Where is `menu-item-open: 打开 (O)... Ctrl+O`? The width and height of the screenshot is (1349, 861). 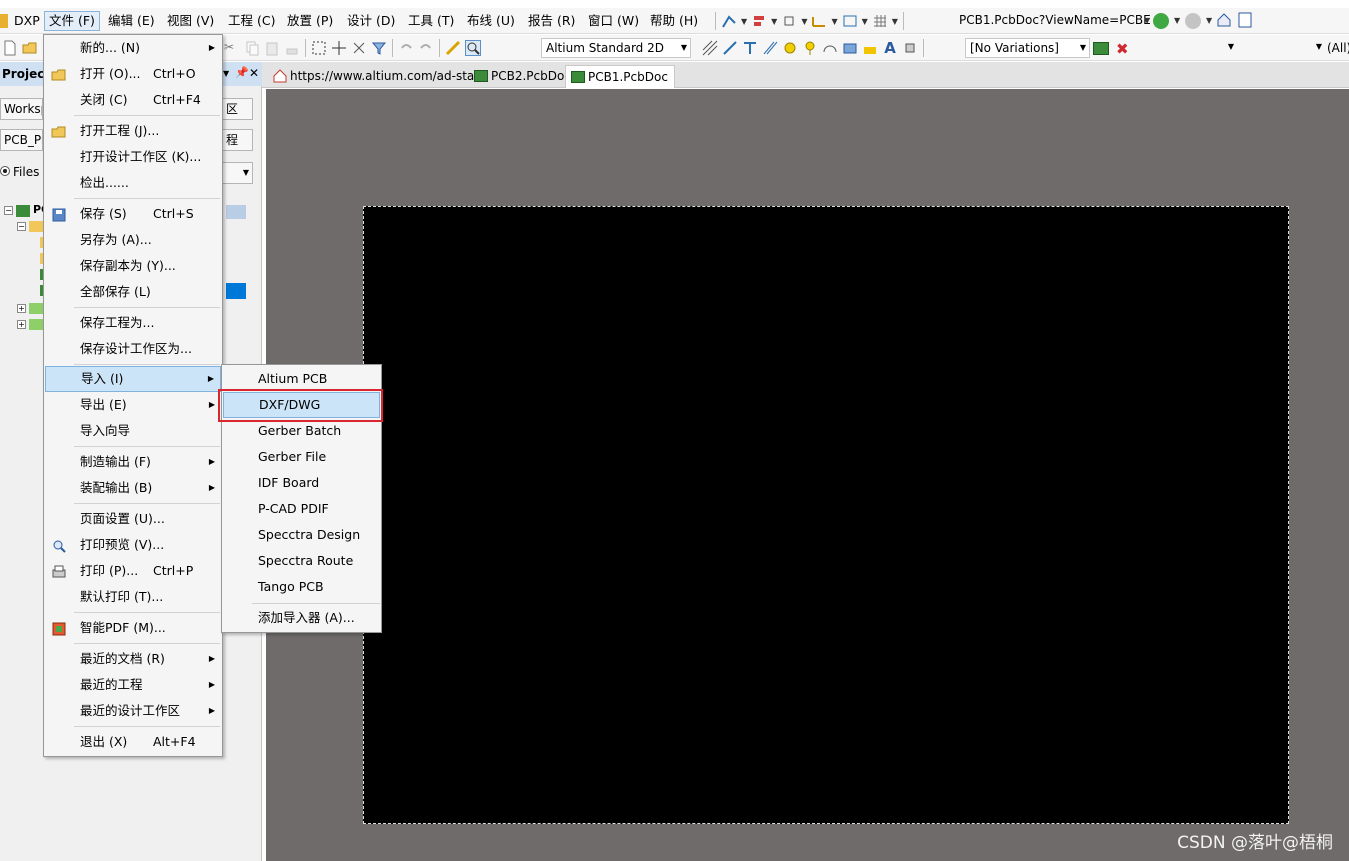 menu-item-open: 打开 (O)... Ctrl+O is located at coordinates (133, 74).